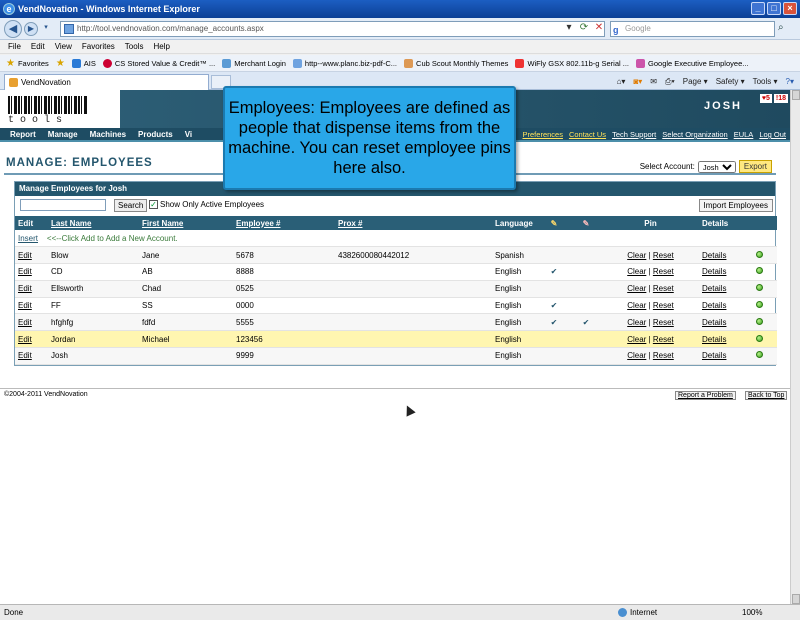  Describe the element at coordinates (456, 63) in the screenshot. I see `favorite-link-cub-scout: Cub Scout Monthly Themes` at that location.